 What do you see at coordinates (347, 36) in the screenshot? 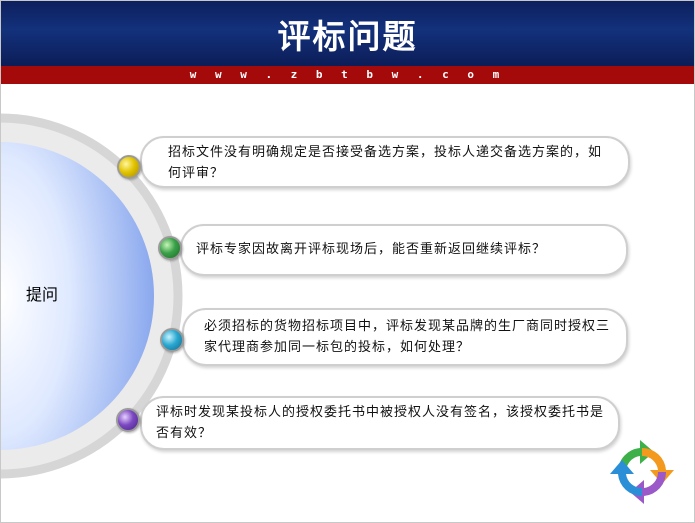
I see `page-title: 评标问题` at bounding box center [347, 36].